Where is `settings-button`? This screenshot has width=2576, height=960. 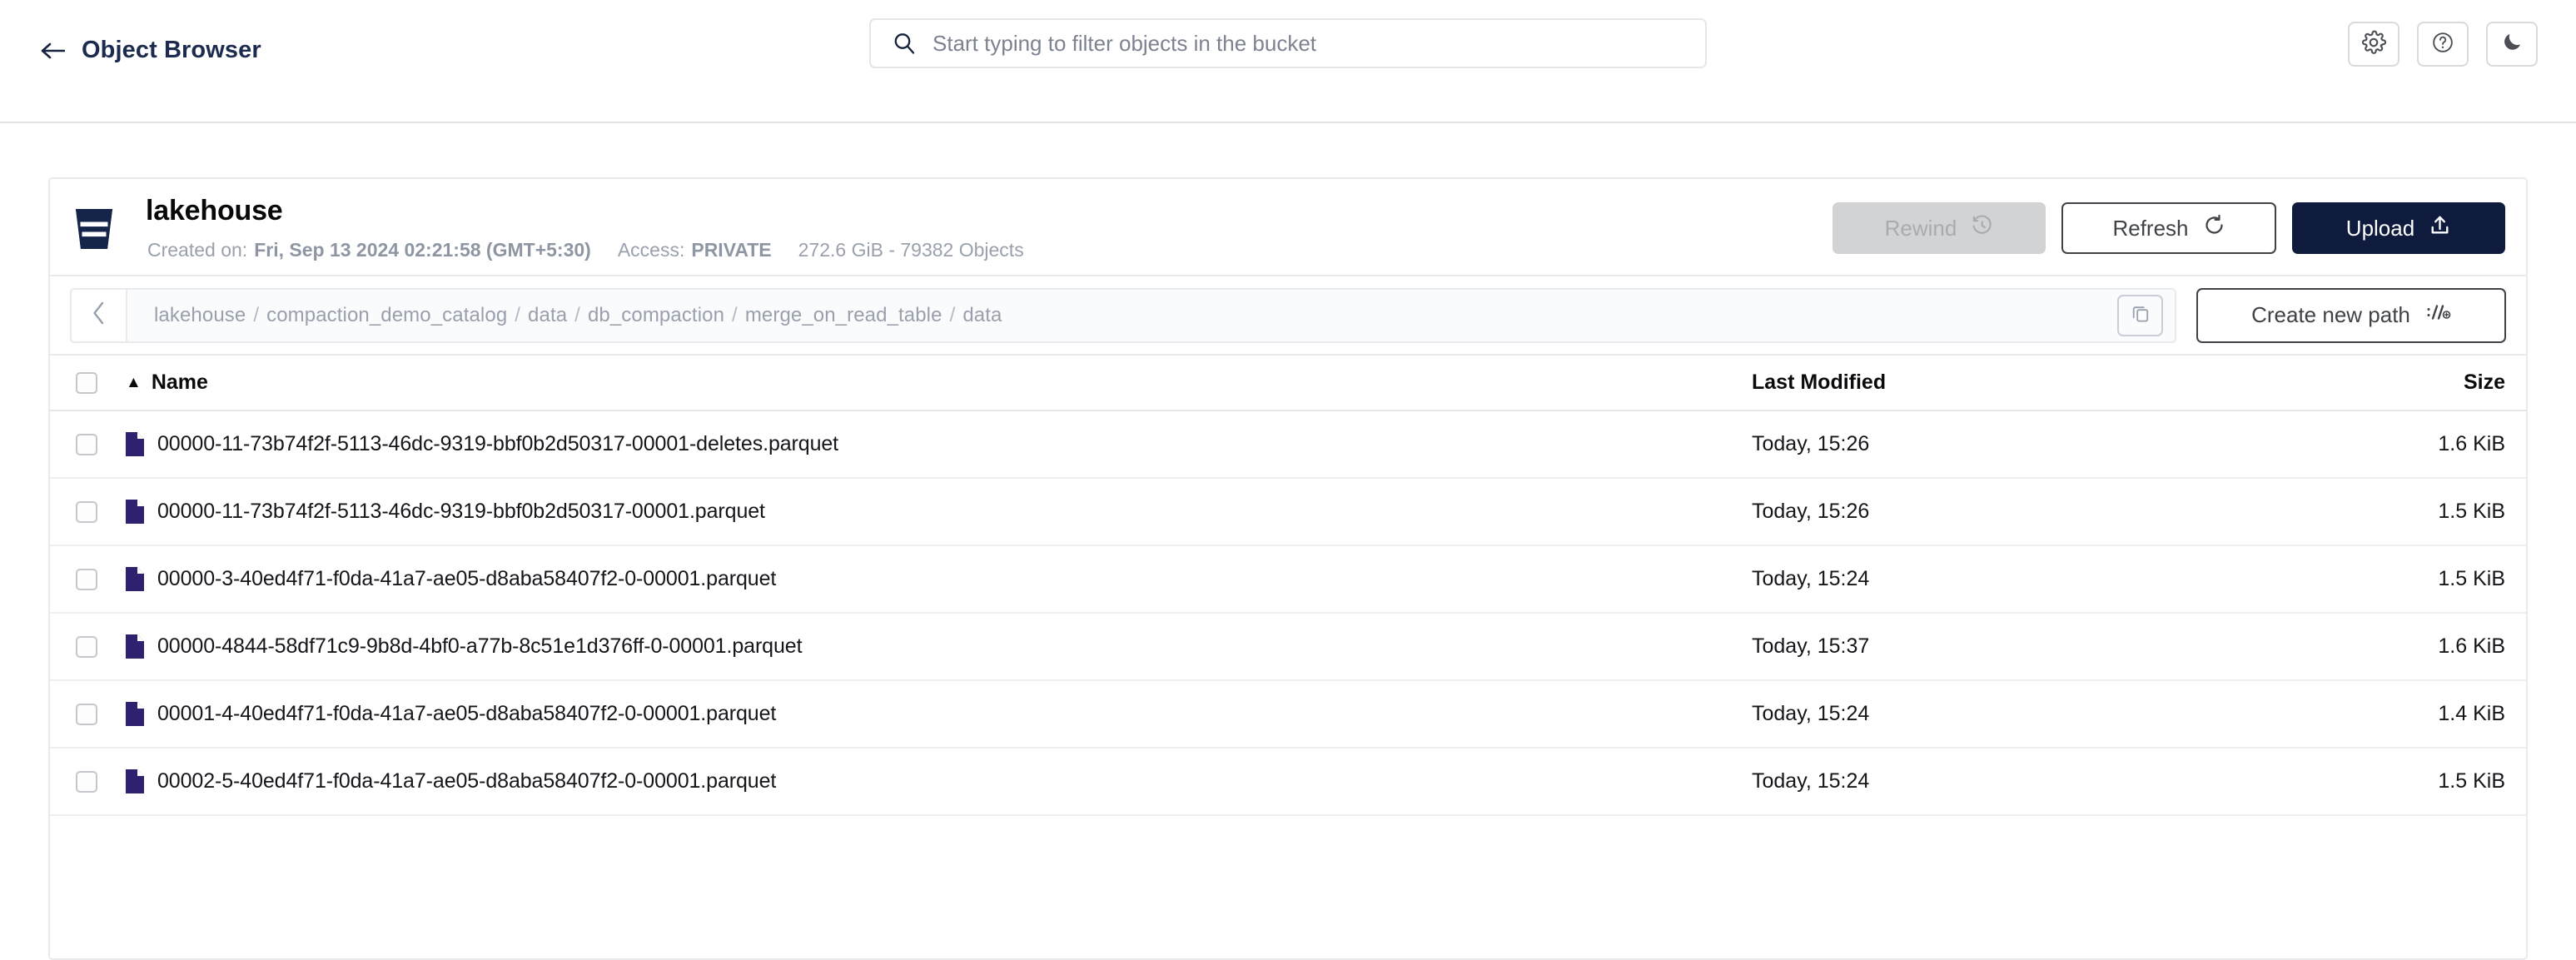
settings-button is located at coordinates (2373, 44).